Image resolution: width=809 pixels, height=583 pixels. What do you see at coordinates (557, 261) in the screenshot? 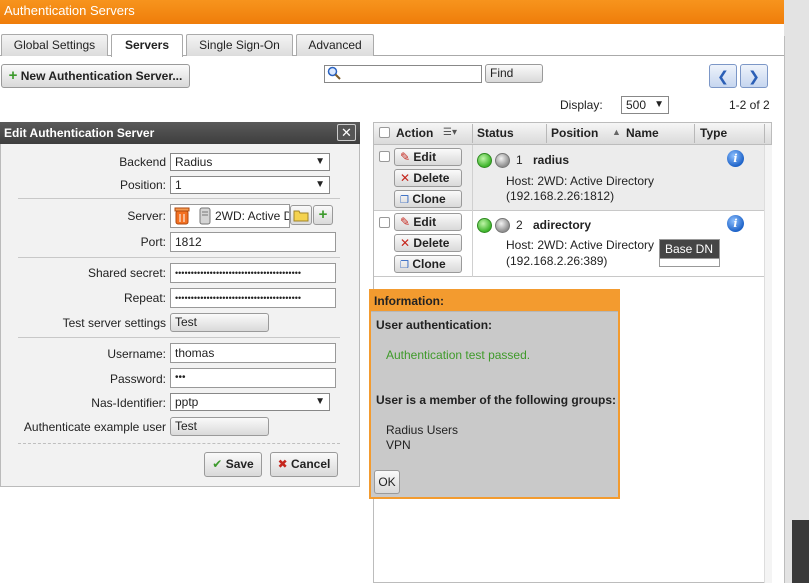
I see `row-address: (192.168.2.26:389)` at bounding box center [557, 261].